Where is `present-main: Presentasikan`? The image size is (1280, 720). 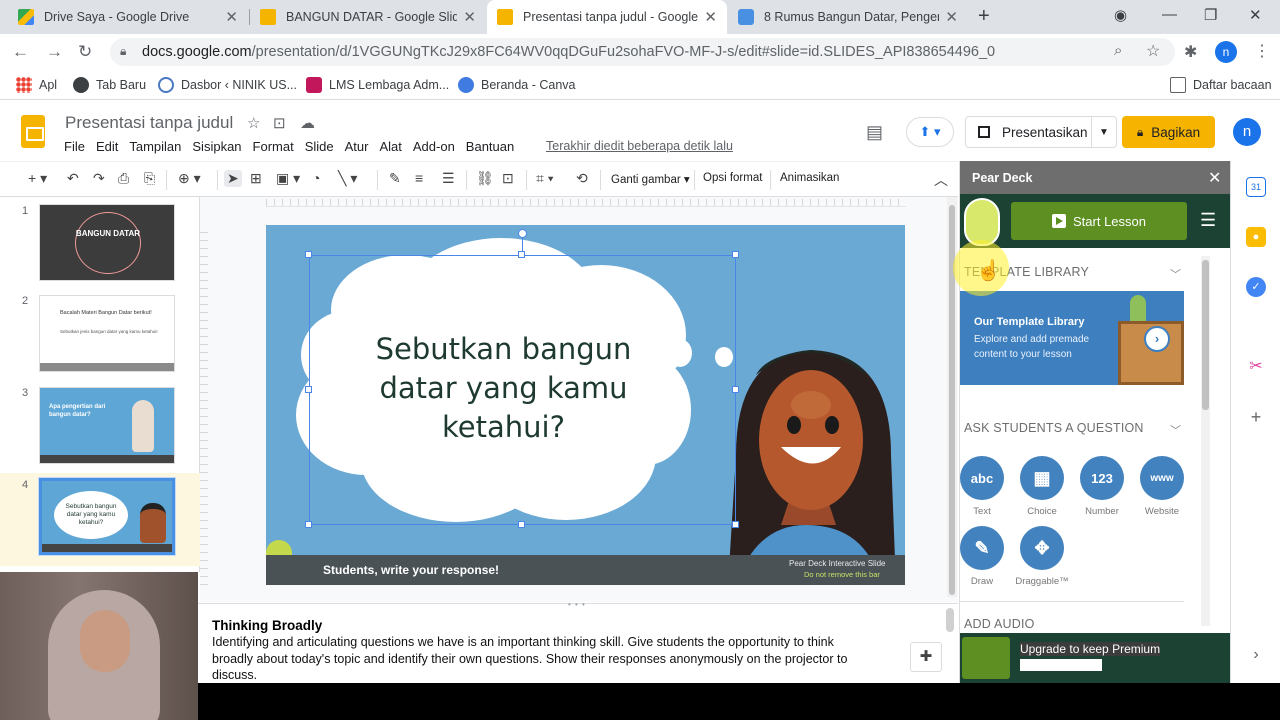
present-main: Presentasikan is located at coordinates (1029, 132).